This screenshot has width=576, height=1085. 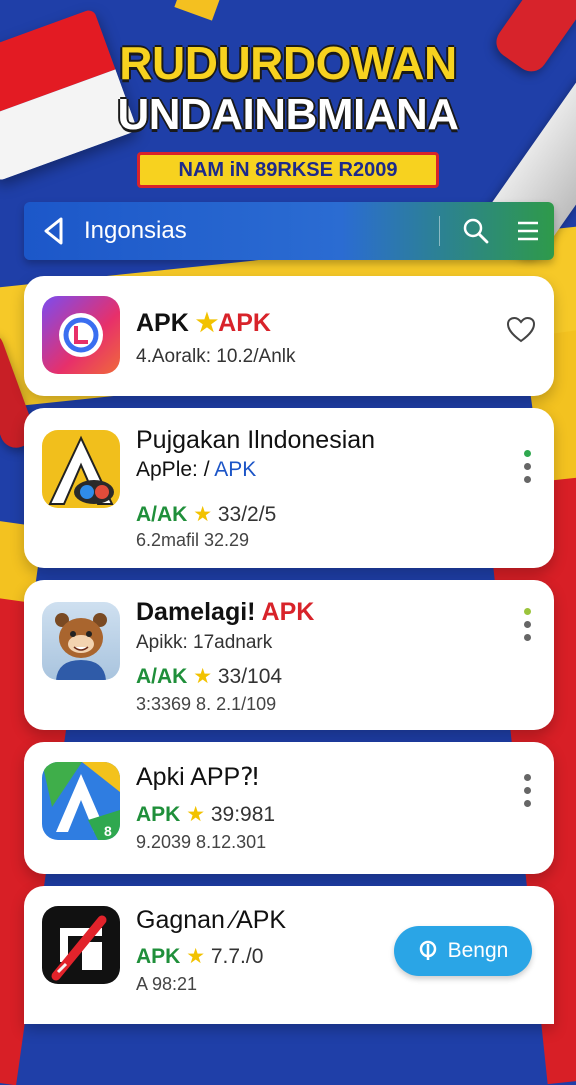 I want to click on download-icon, so click(x=427, y=950).